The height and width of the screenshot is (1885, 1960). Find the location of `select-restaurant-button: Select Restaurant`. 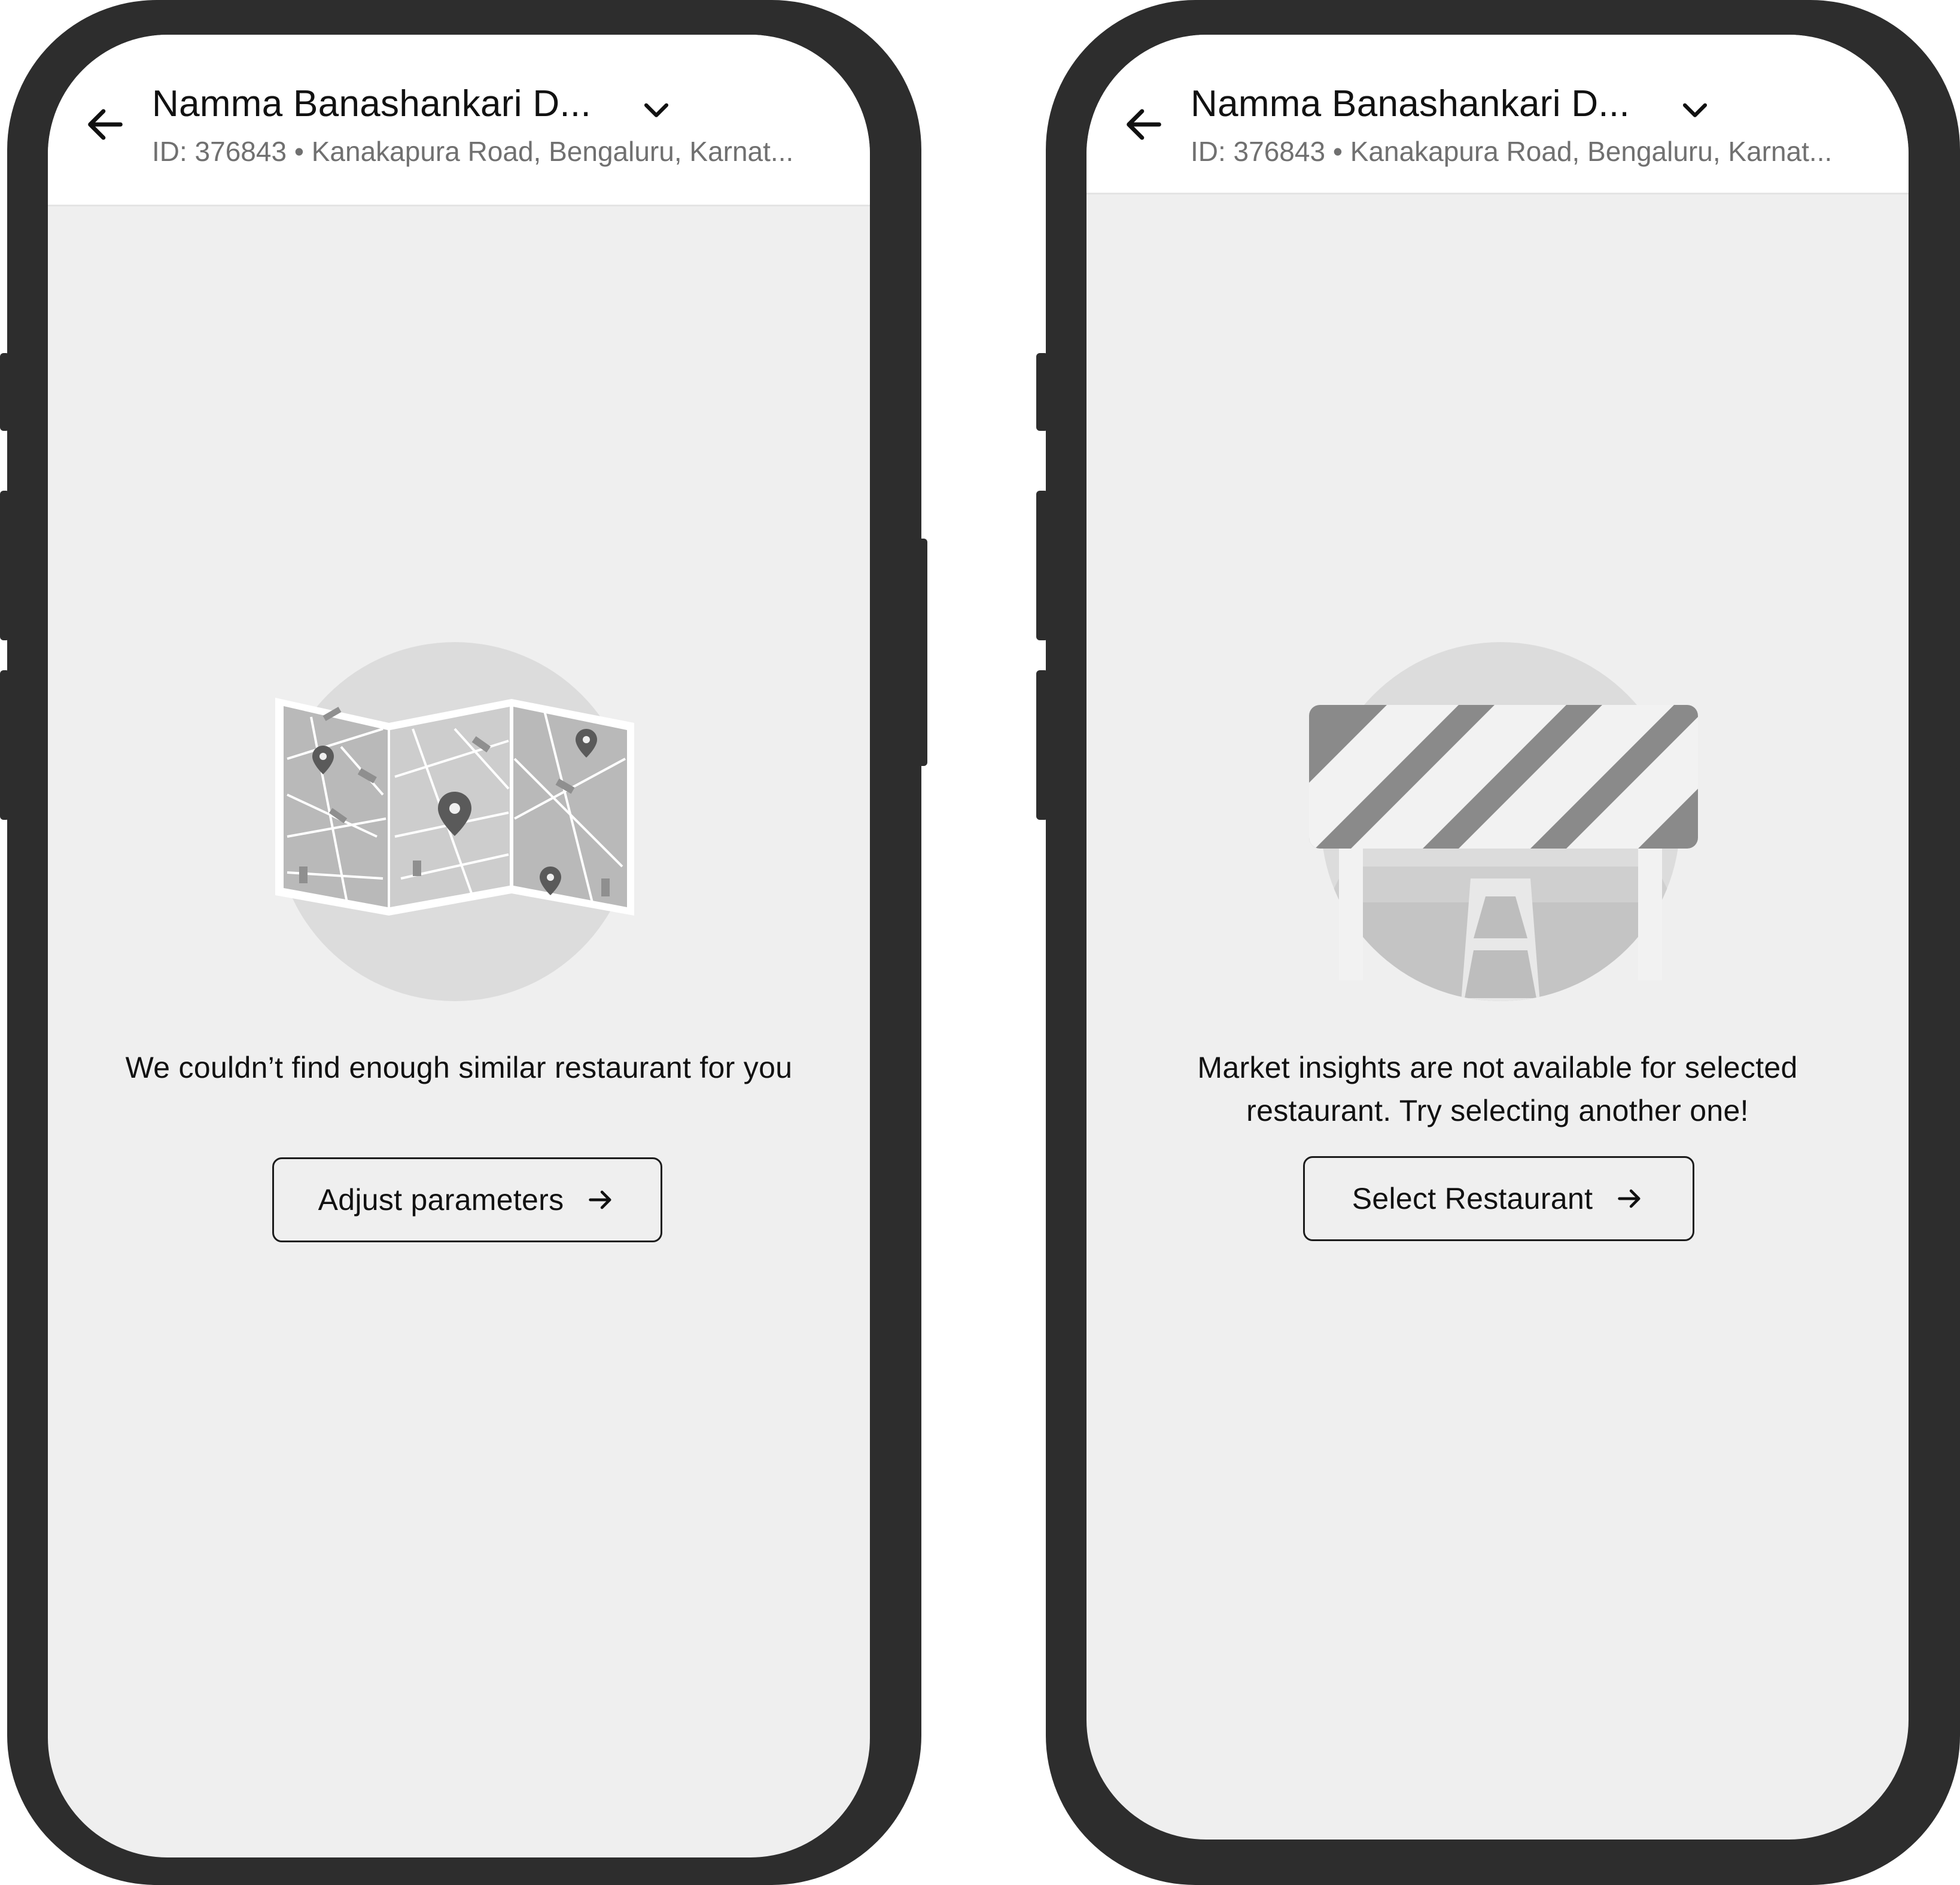

select-restaurant-button: Select Restaurant is located at coordinates (1499, 1198).